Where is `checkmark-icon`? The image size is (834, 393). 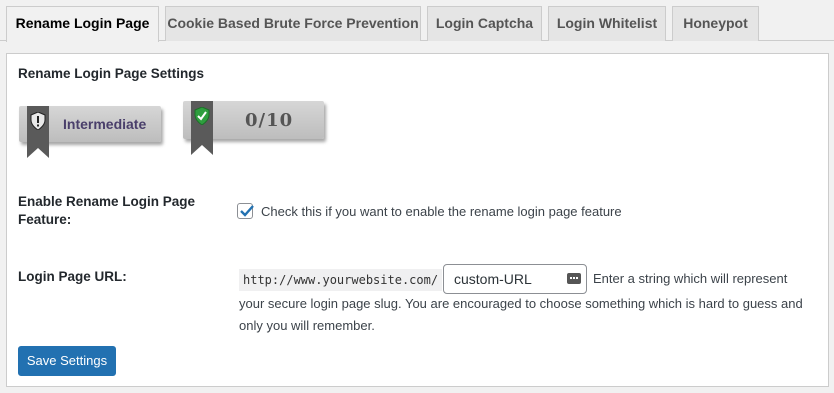
checkmark-icon is located at coordinates (247, 211).